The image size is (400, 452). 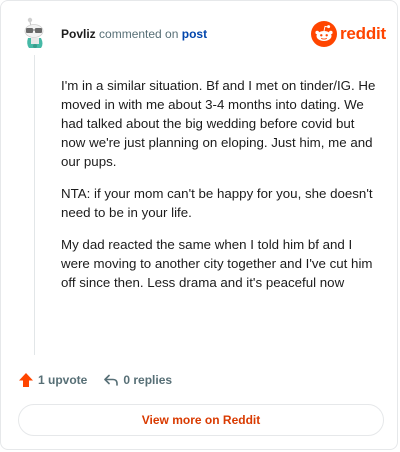 I want to click on commented-on-text: commented on, so click(x=139, y=34).